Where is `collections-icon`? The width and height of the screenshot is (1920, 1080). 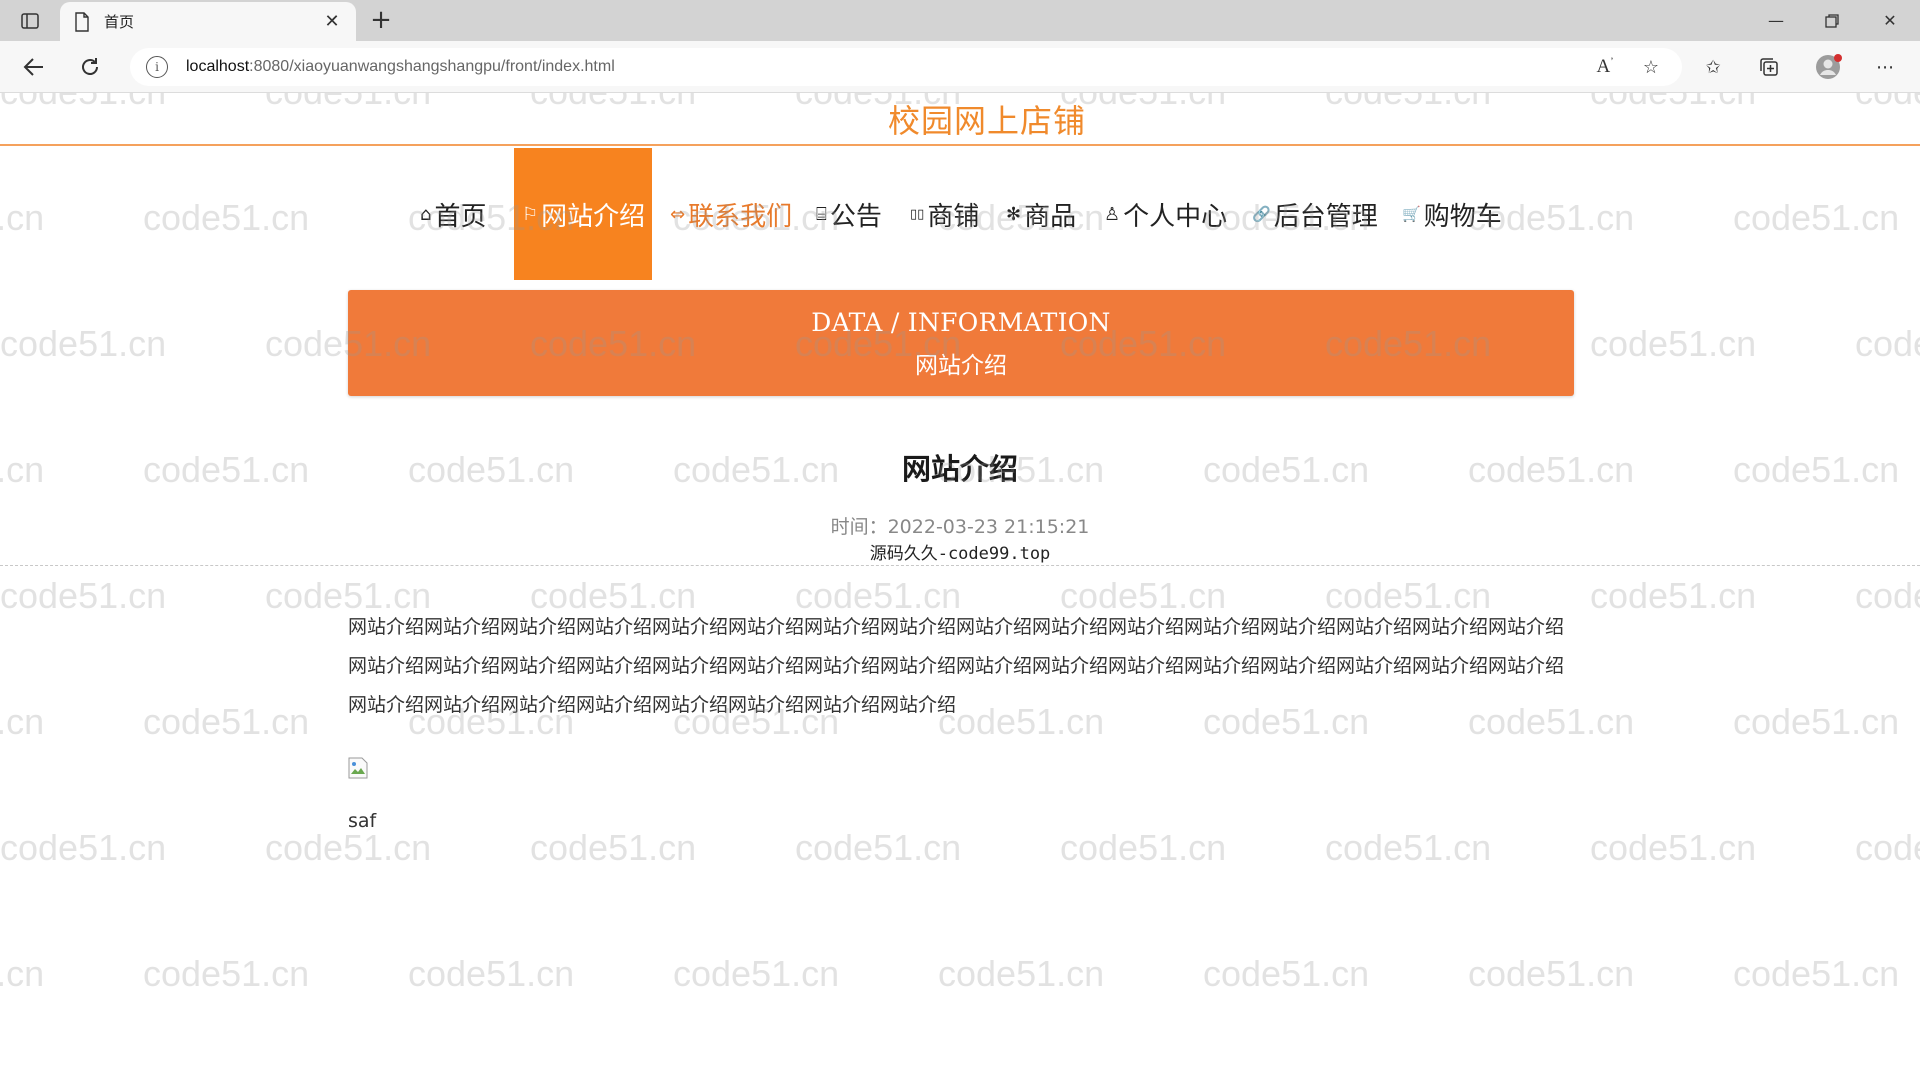
collections-icon is located at coordinates (1769, 67).